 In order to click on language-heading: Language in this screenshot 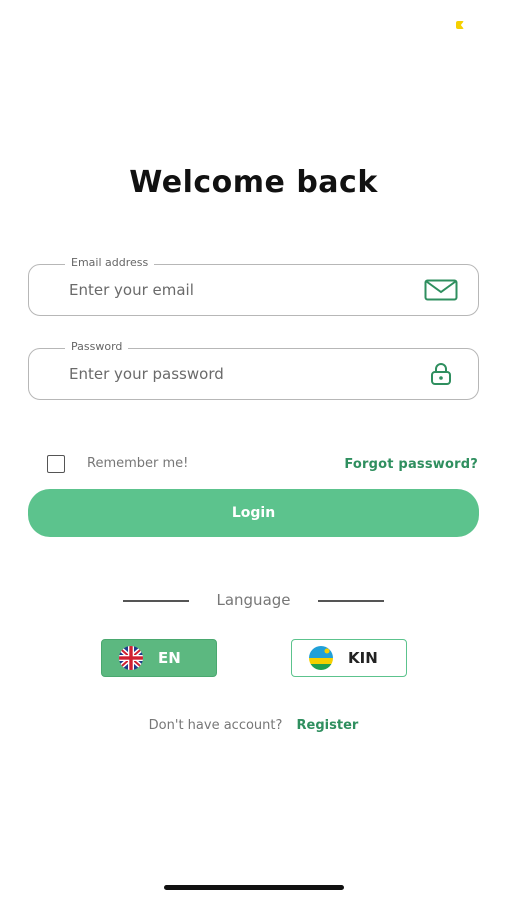, I will do `click(253, 600)`.